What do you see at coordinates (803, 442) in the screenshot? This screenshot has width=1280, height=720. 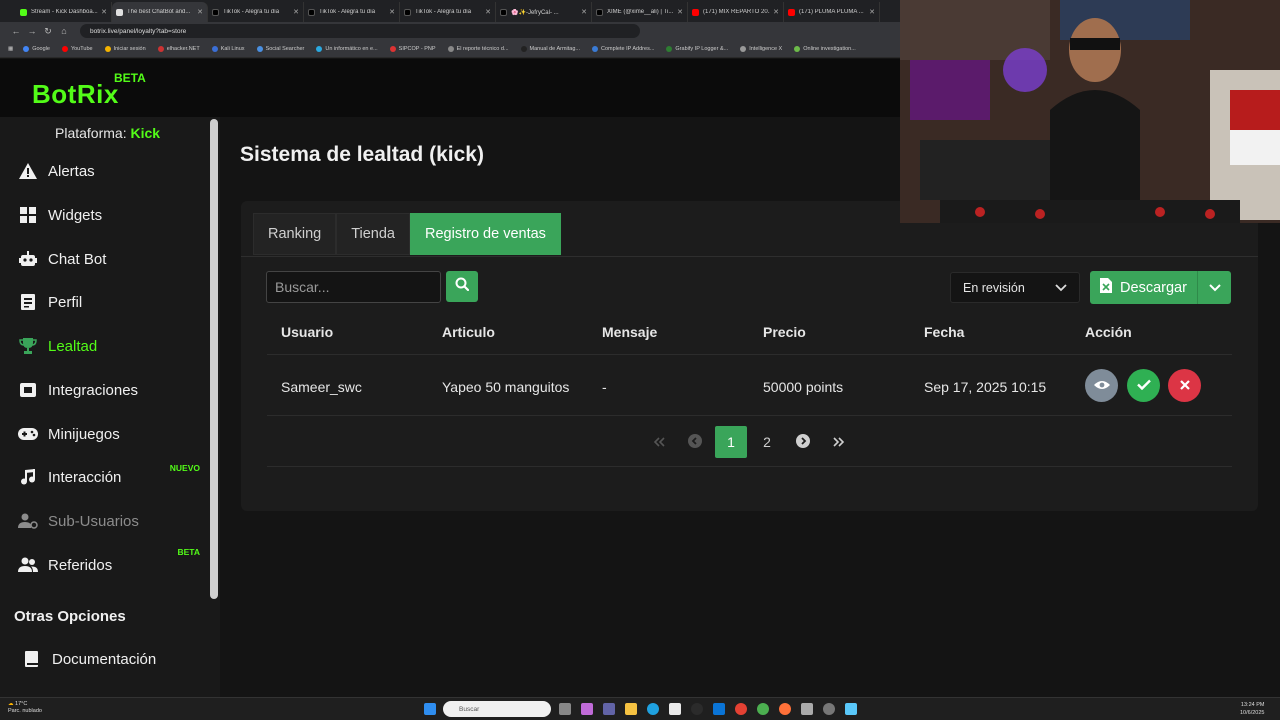 I see `pagination-next` at bounding box center [803, 442].